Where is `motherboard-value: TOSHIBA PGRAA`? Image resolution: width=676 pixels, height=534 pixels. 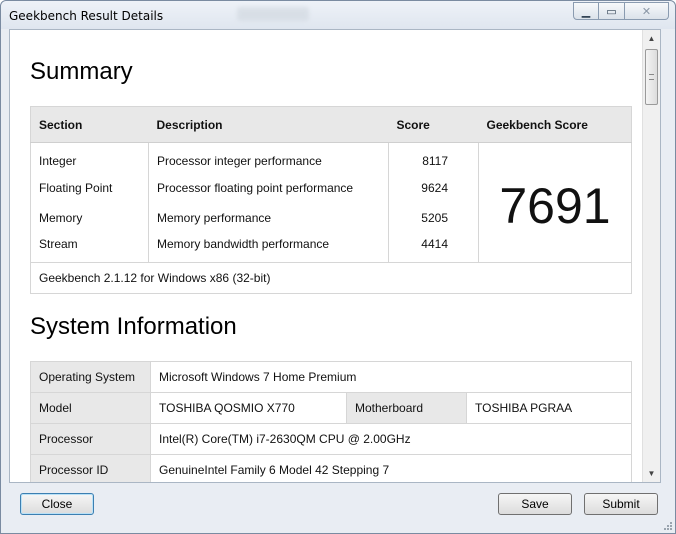
motherboard-value: TOSHIBA PGRAA is located at coordinates (549, 408).